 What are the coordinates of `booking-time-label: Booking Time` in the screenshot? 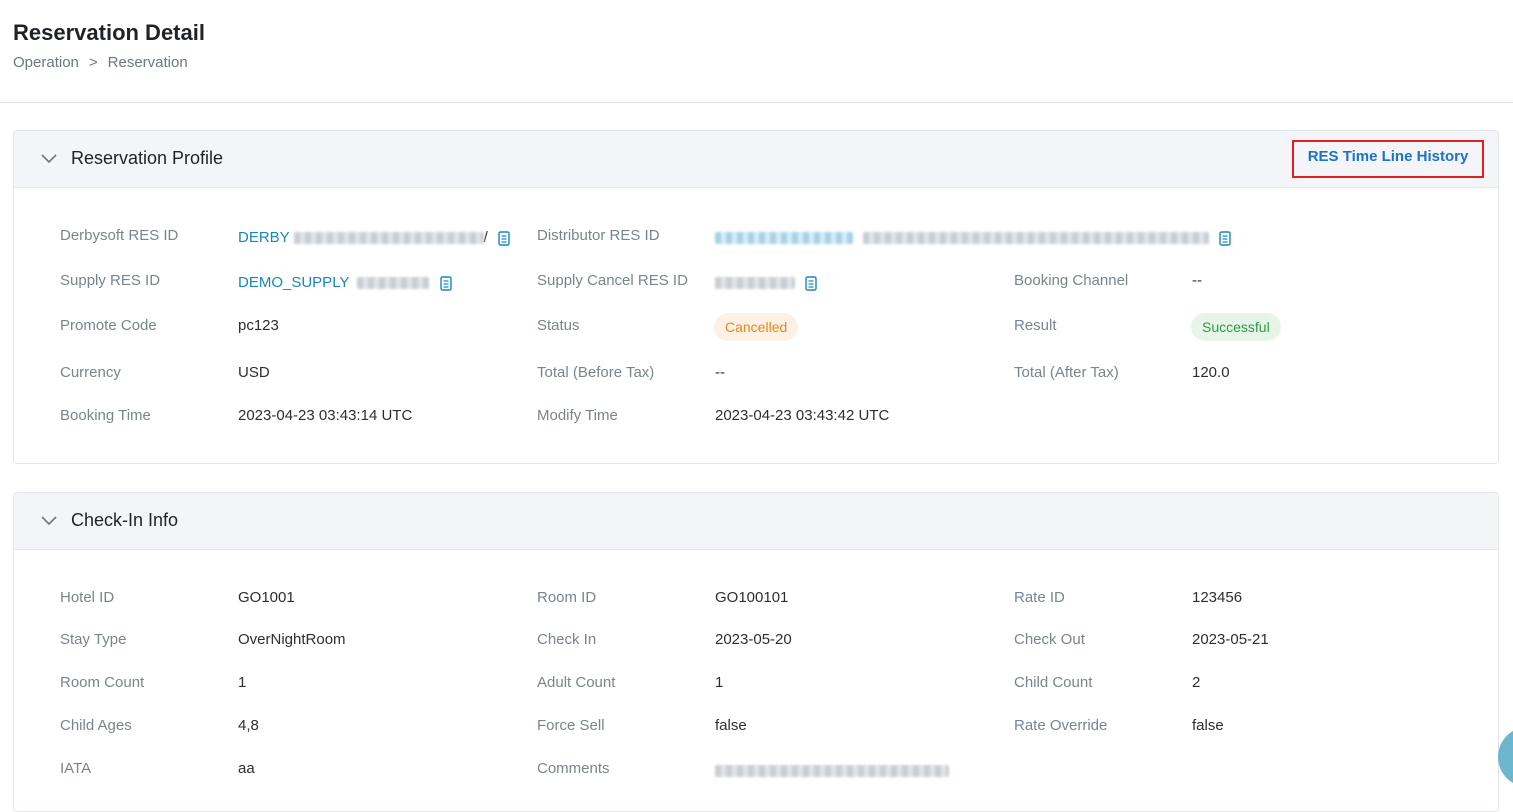 It's located at (105, 415).